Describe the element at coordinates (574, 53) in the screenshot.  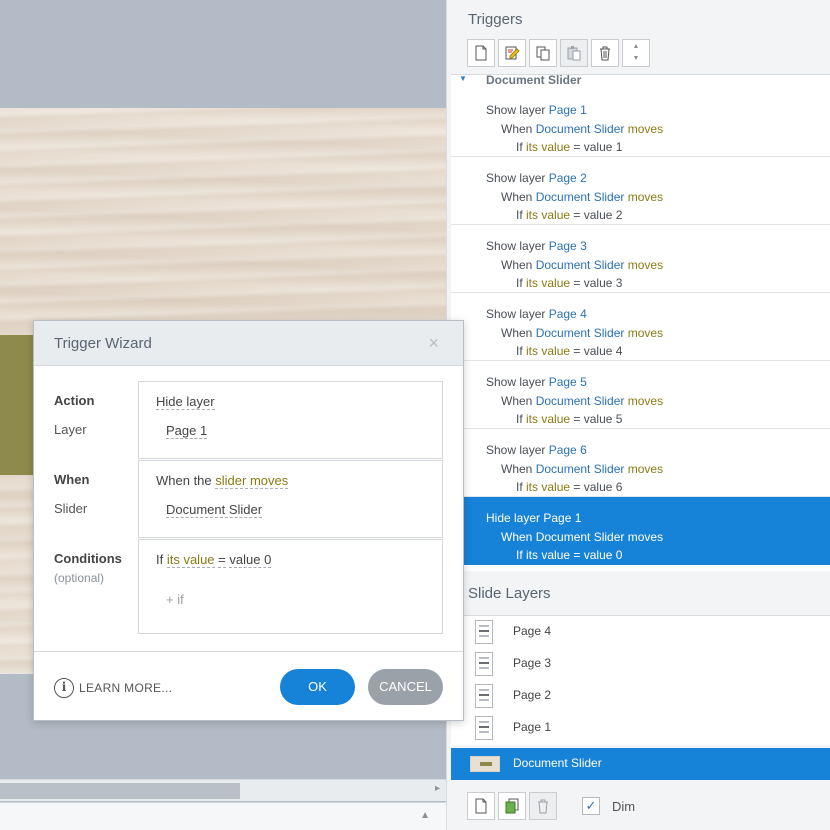
I see `paste-trigger-button` at that location.